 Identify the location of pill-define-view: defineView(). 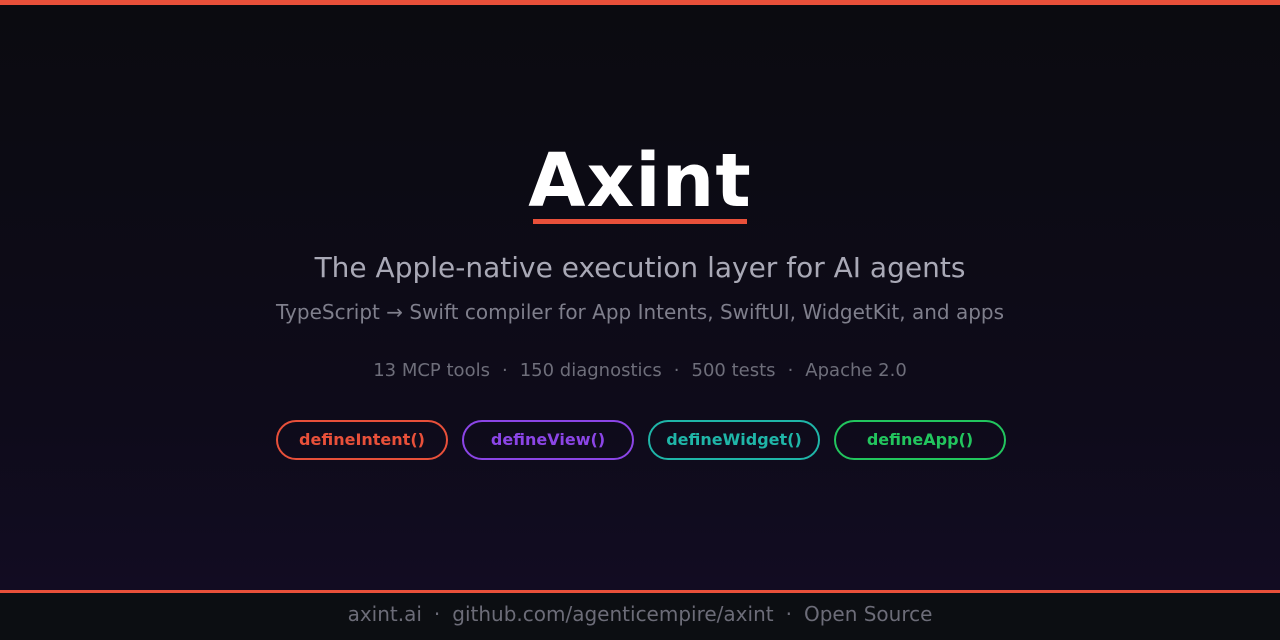
(548, 440).